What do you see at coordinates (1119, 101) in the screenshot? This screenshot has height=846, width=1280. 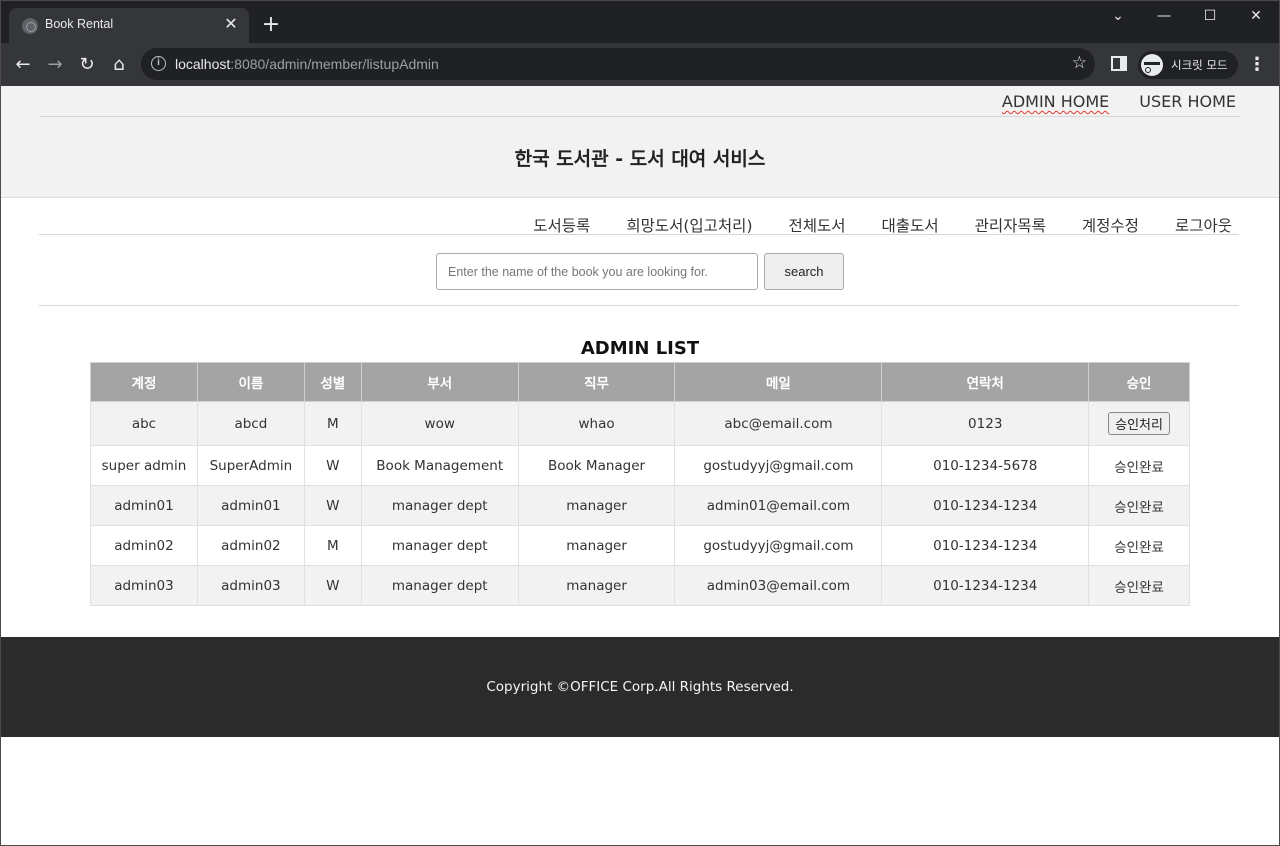 I see `top-links: ADMIN HOME USER HOME` at bounding box center [1119, 101].